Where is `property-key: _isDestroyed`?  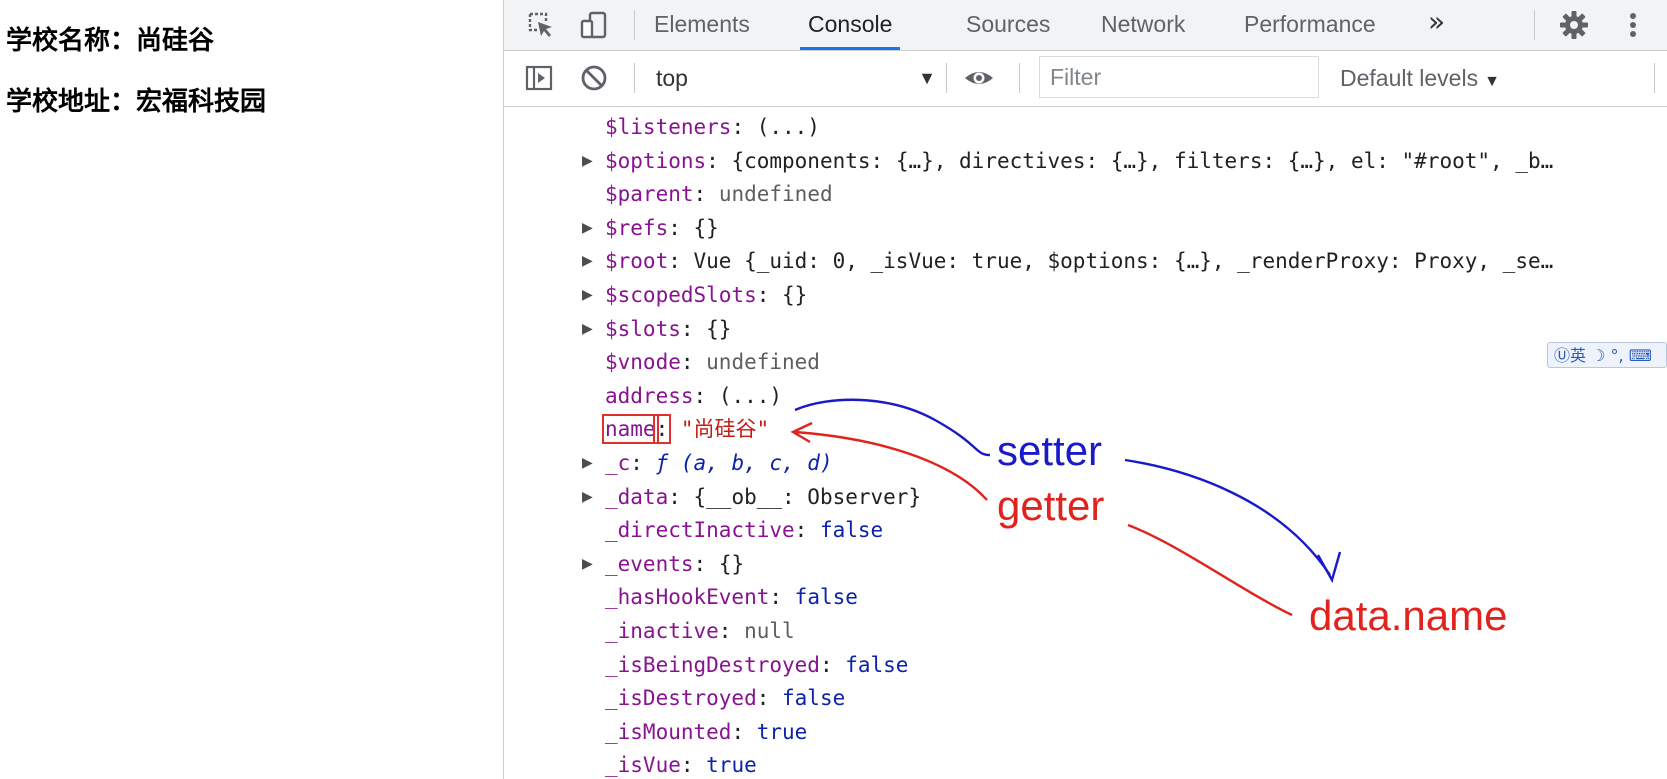 property-key: _isDestroyed is located at coordinates (681, 698).